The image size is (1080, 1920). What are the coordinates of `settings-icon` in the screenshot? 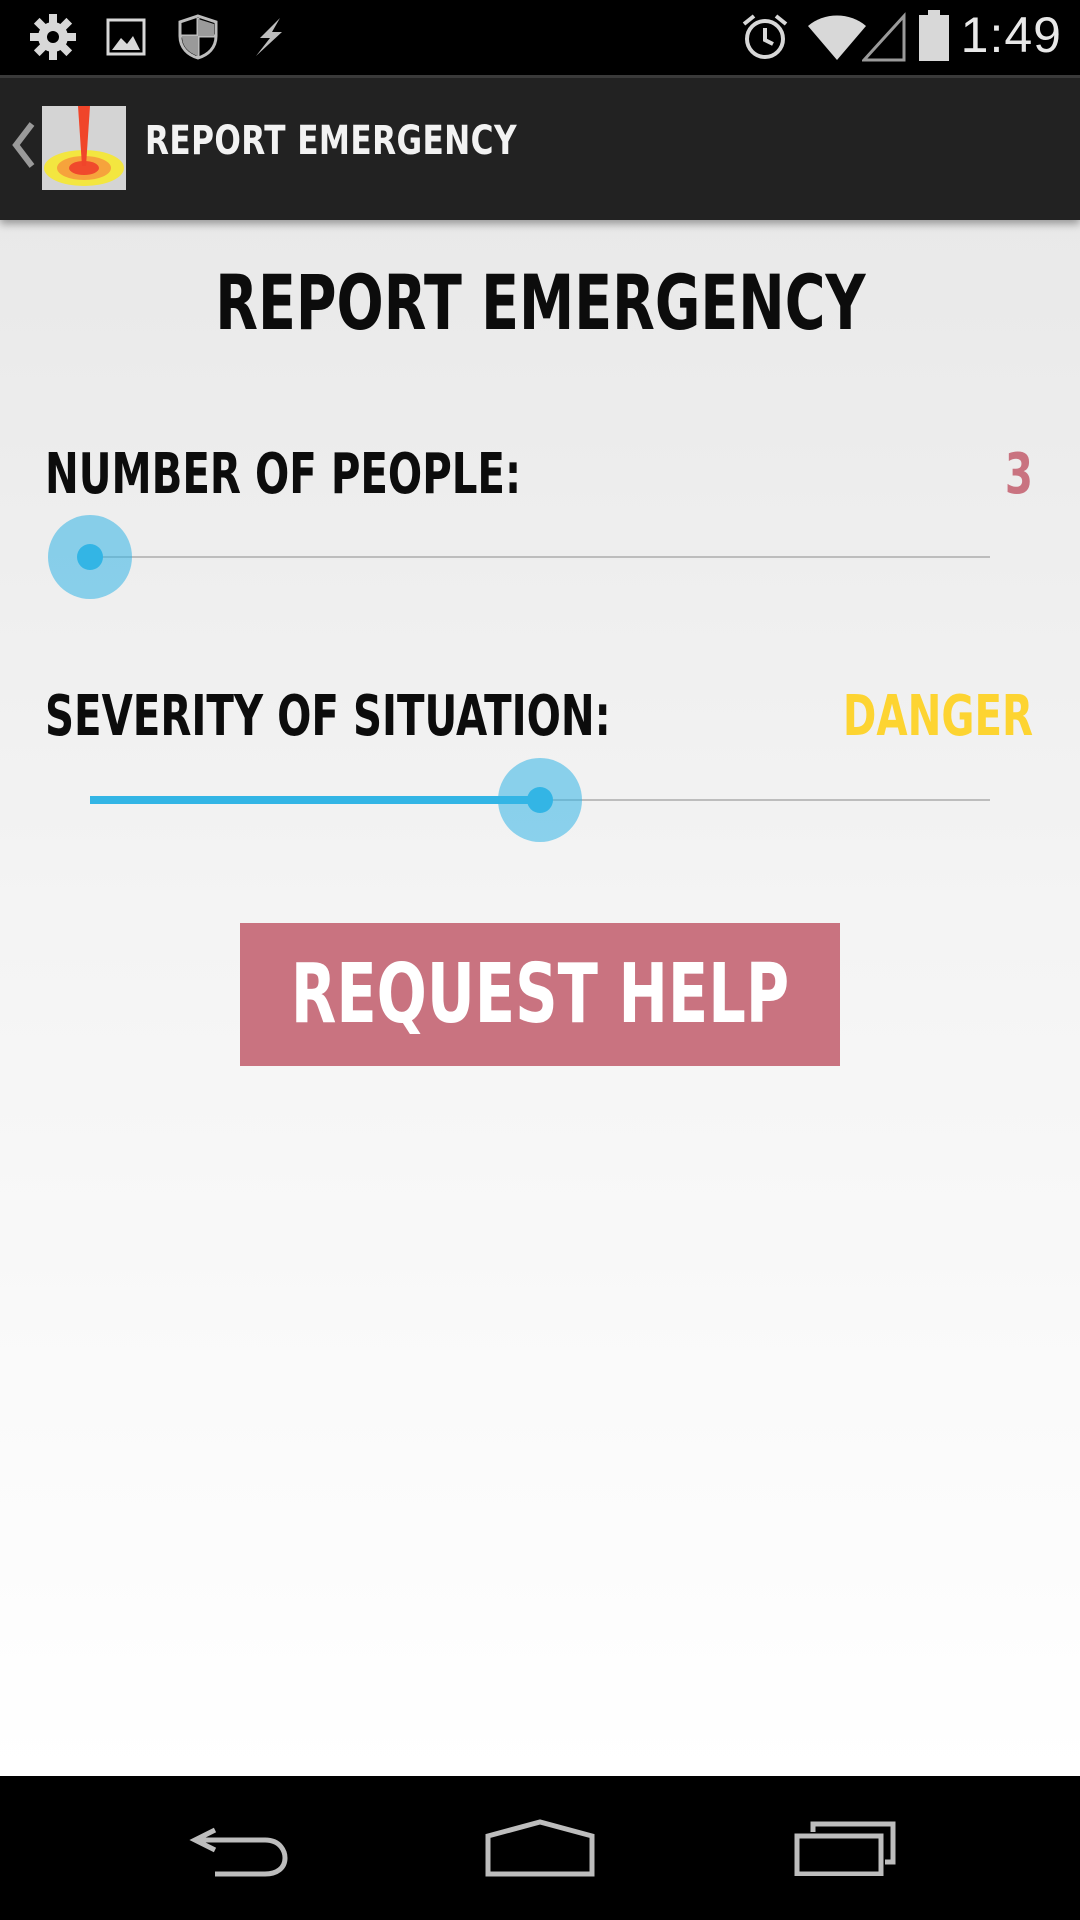 It's located at (53, 39).